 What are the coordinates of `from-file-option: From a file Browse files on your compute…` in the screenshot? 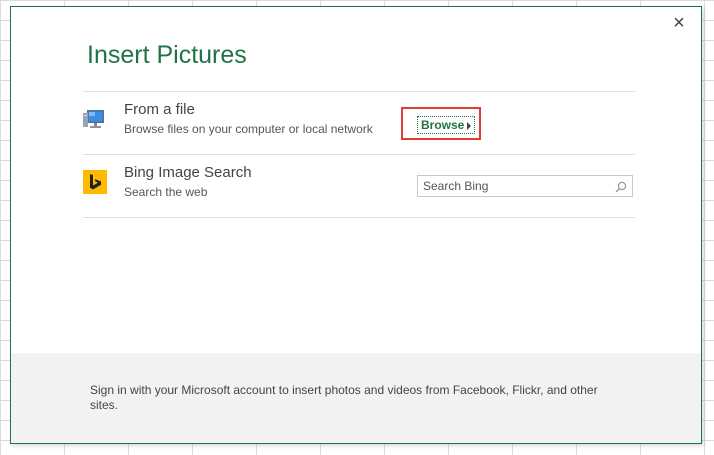 It's located at (359, 123).